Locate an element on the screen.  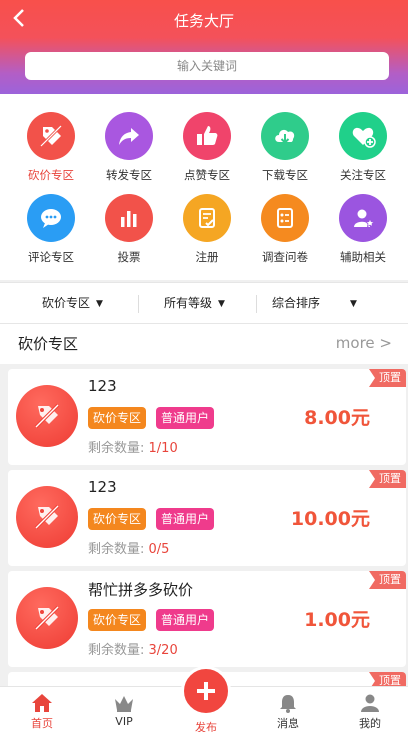
task-card: 123 砍价专区 普通用户 剩余数量: 1/10 8.00元 顶置 is located at coordinates (207, 417).